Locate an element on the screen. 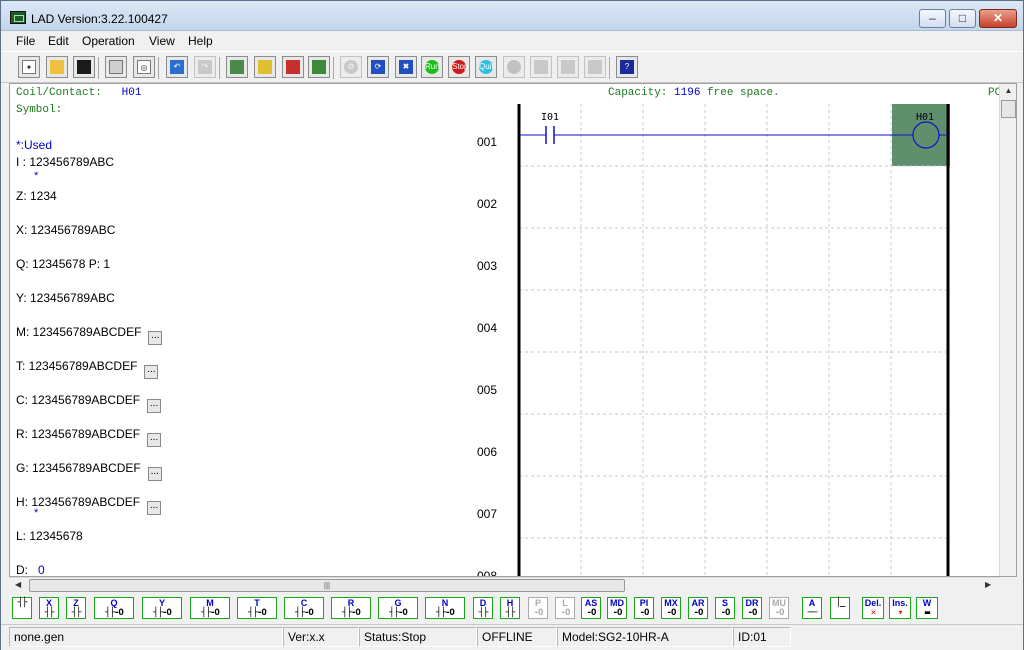 This screenshot has height=650, width=1024. instruction-coil-p-button: P -O is located at coordinates (538, 608).